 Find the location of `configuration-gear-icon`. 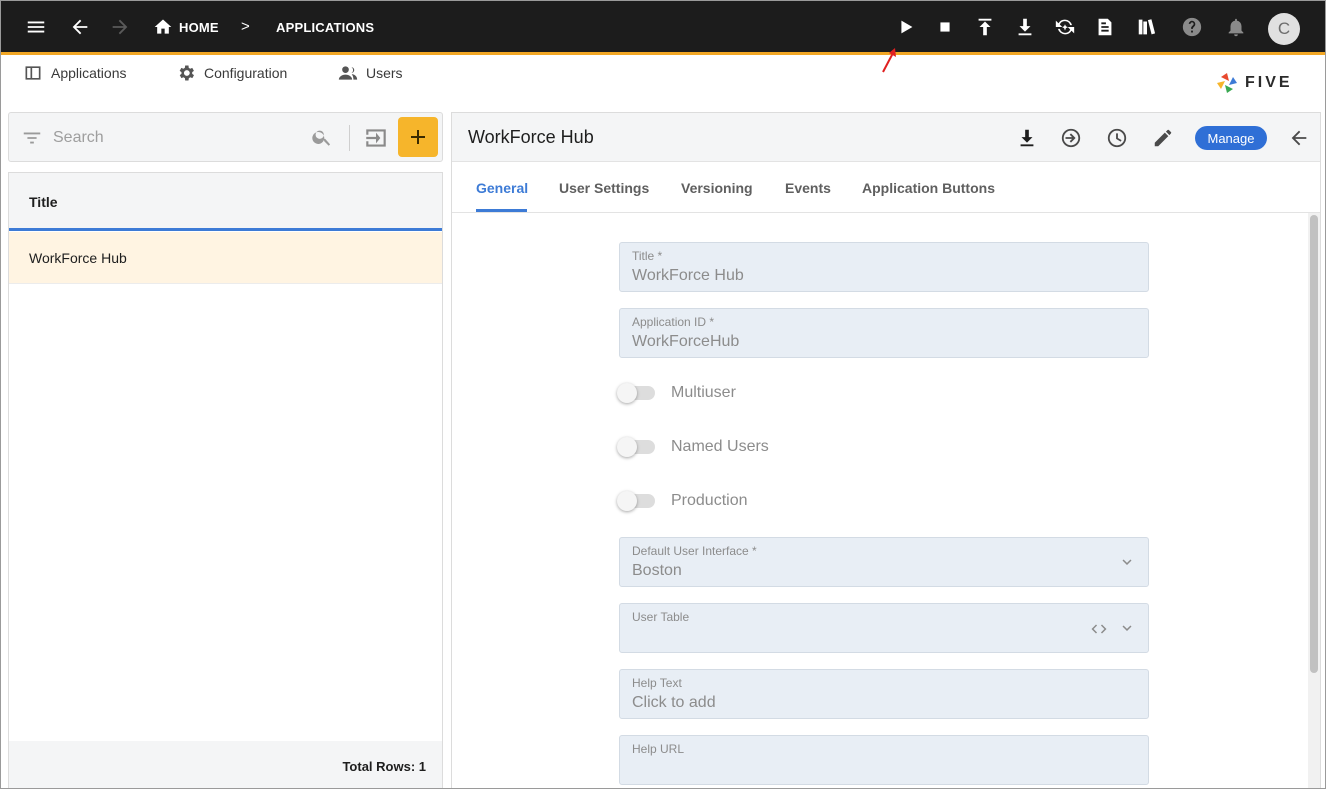

configuration-gear-icon is located at coordinates (186, 73).